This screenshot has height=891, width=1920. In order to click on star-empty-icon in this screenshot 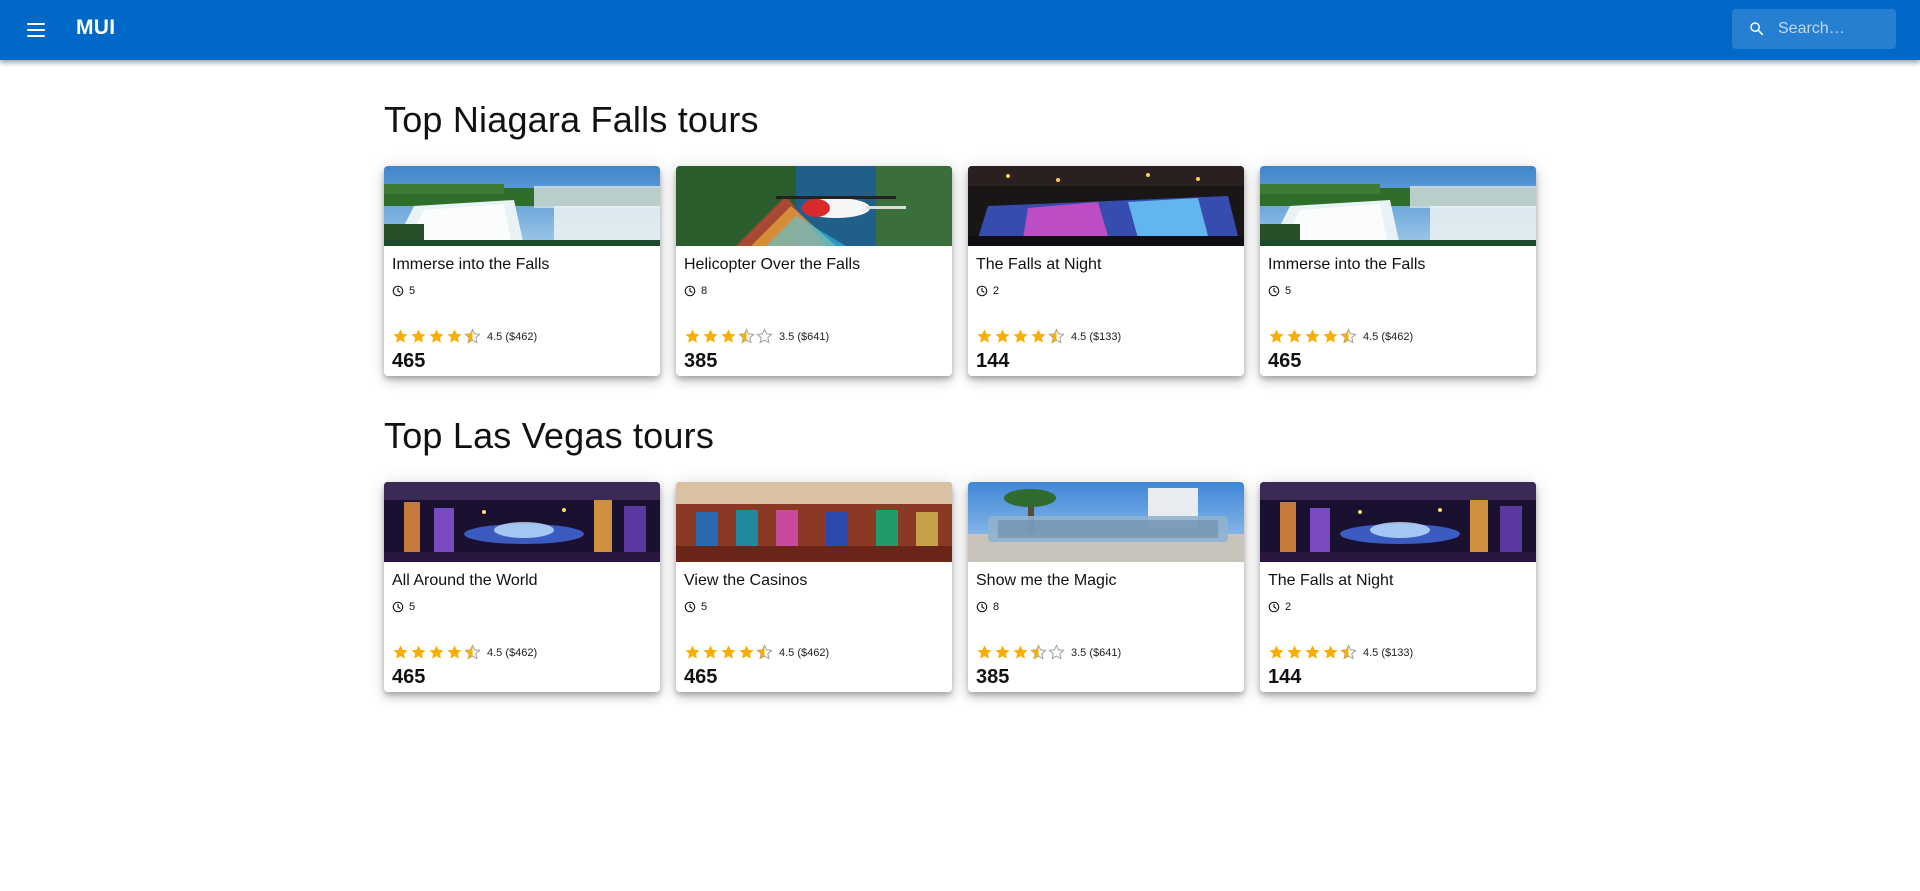, I will do `click(764, 336)`.